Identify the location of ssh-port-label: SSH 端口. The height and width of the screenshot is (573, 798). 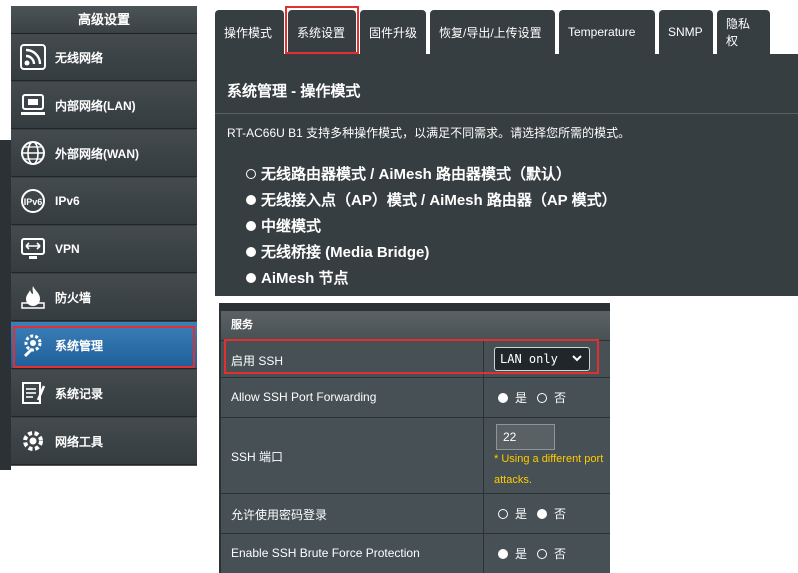
(257, 457).